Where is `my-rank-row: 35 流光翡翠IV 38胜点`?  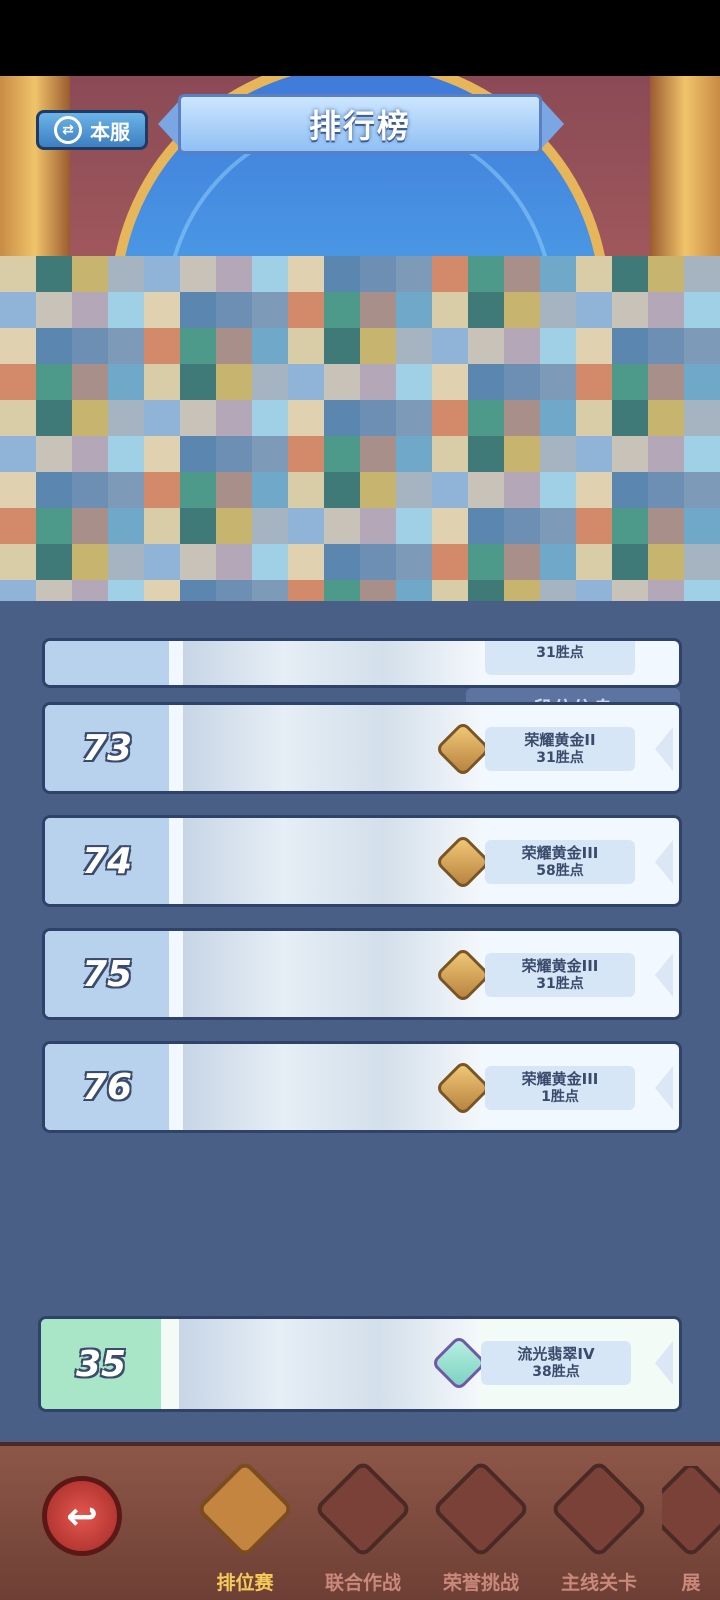
my-rank-row: 35 流光翡翠IV 38胜点 is located at coordinates (360, 1364).